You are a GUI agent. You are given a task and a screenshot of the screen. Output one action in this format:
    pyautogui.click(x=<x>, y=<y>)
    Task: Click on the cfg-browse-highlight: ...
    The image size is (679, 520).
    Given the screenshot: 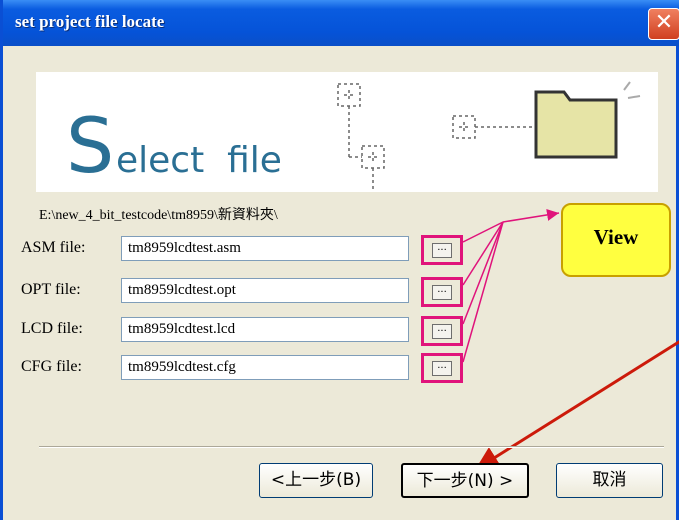 What is the action you would take?
    pyautogui.click(x=442, y=368)
    